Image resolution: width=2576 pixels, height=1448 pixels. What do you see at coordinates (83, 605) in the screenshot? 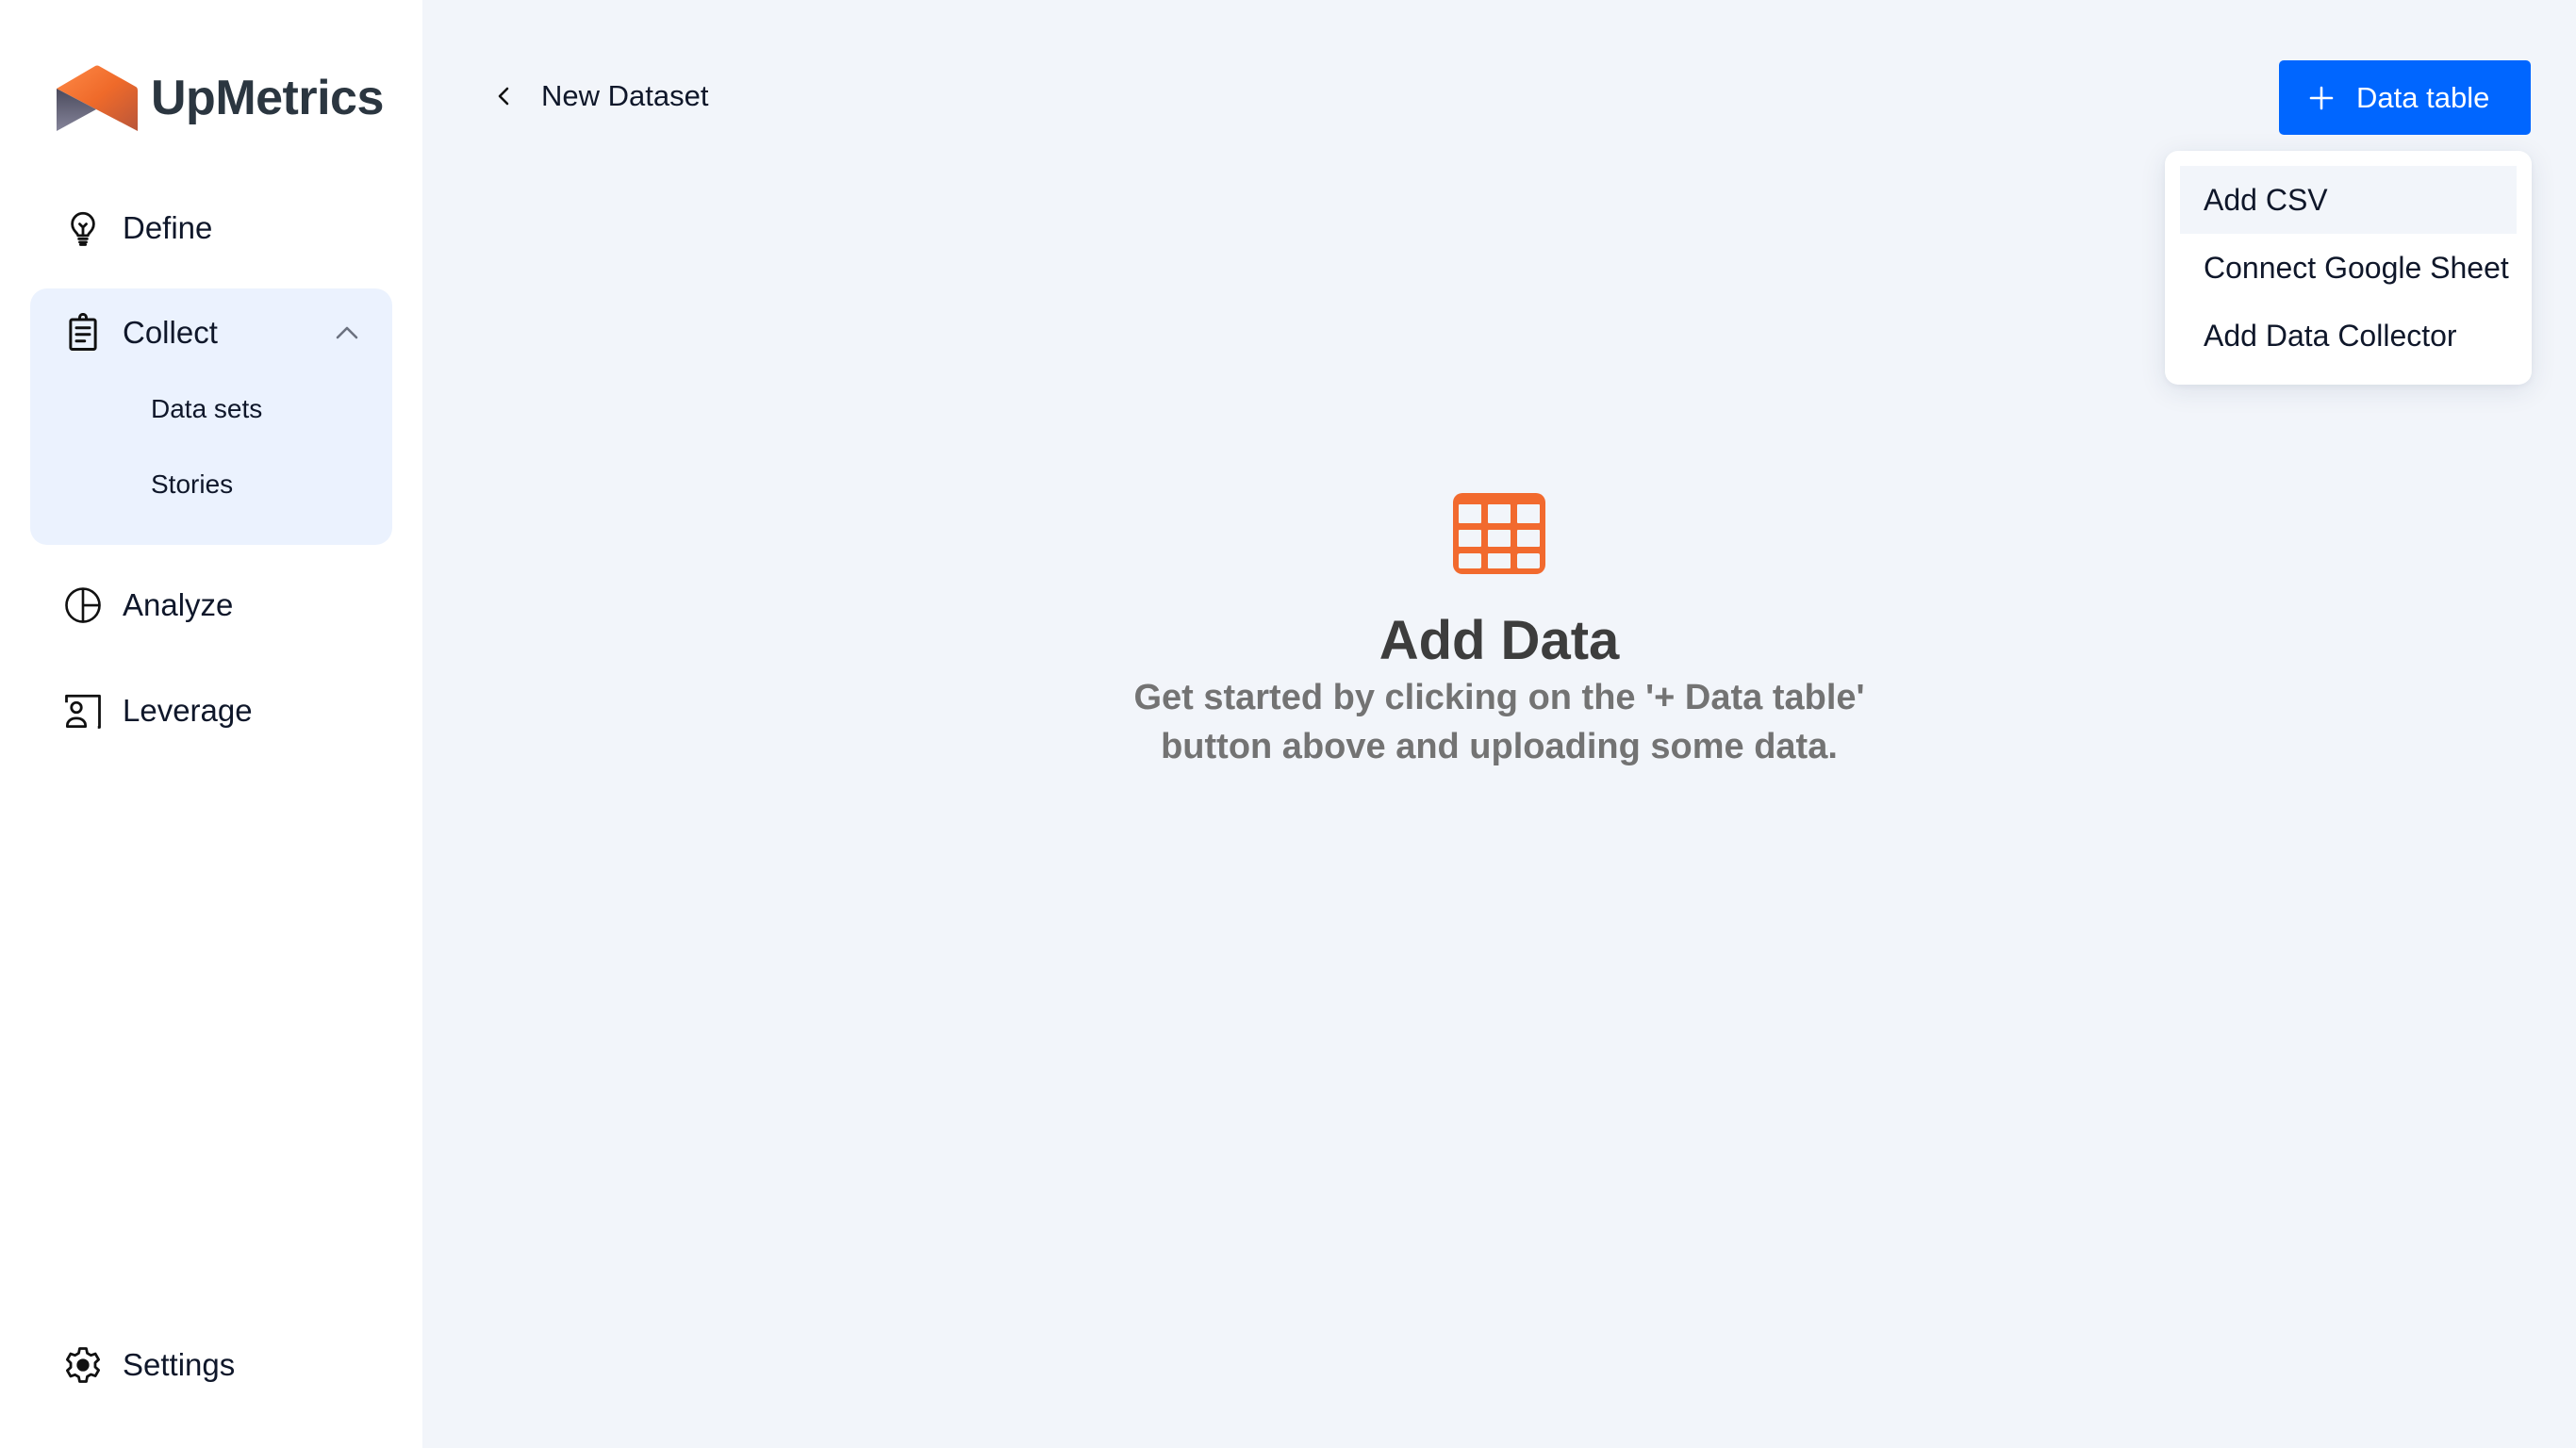
I see `pie-chart-icon` at bounding box center [83, 605].